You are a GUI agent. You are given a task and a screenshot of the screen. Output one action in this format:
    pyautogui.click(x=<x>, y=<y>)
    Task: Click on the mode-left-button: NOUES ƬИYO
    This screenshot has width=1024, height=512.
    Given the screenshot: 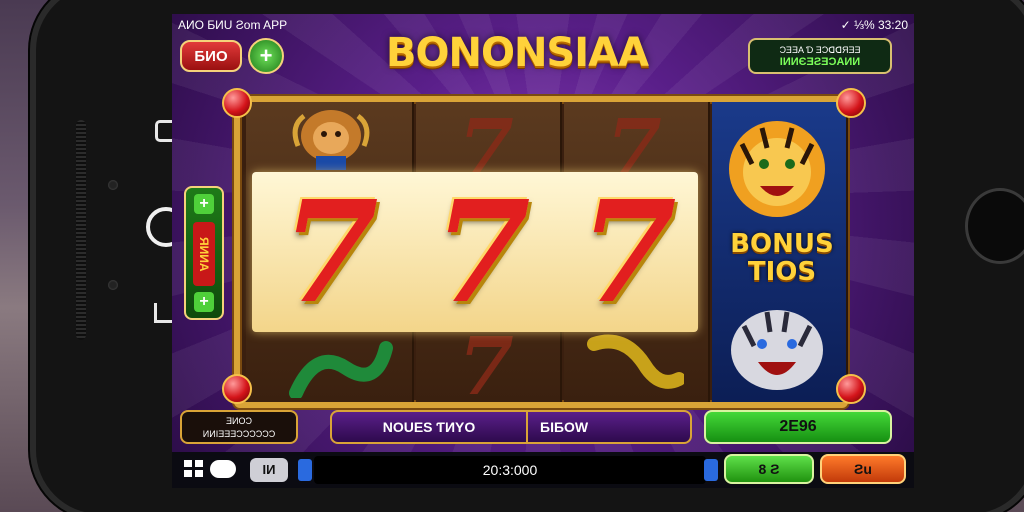 What is the action you would take?
    pyautogui.click(x=430, y=427)
    